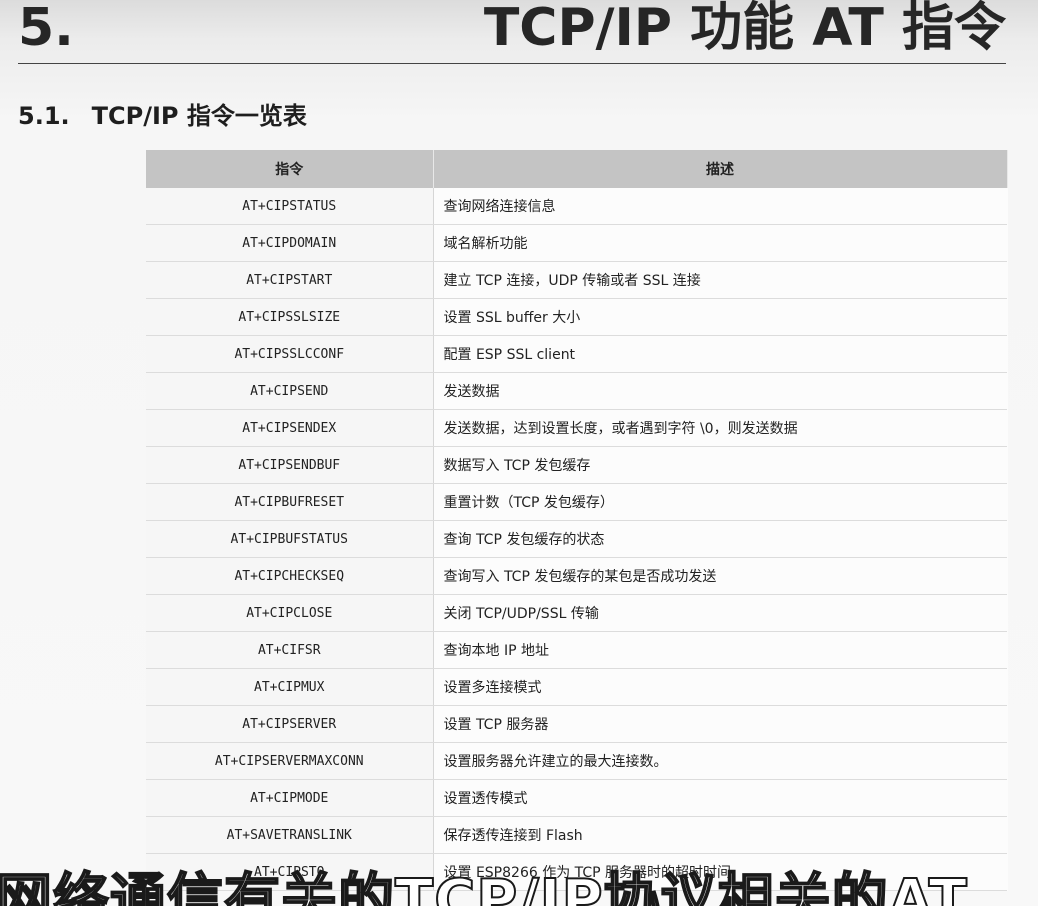  I want to click on table-row: AT+CIPSSLCCONF 配置 ESP SSL client, so click(576, 354).